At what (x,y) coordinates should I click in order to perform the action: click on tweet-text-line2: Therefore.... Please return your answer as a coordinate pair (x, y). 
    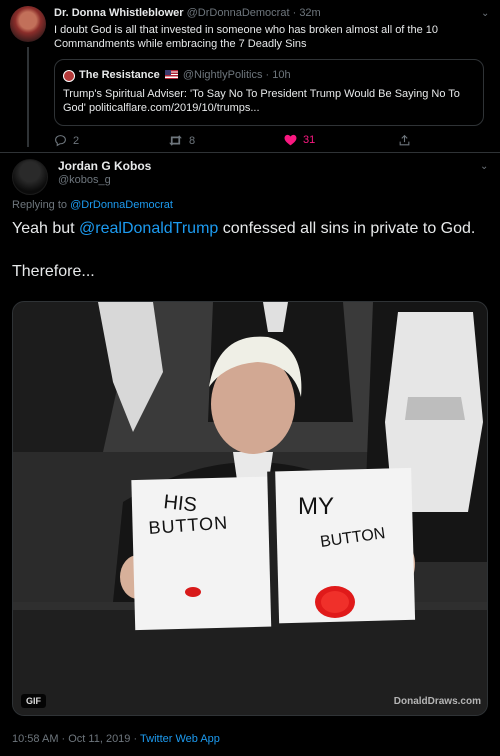
    Looking at the image, I should click on (53, 271).